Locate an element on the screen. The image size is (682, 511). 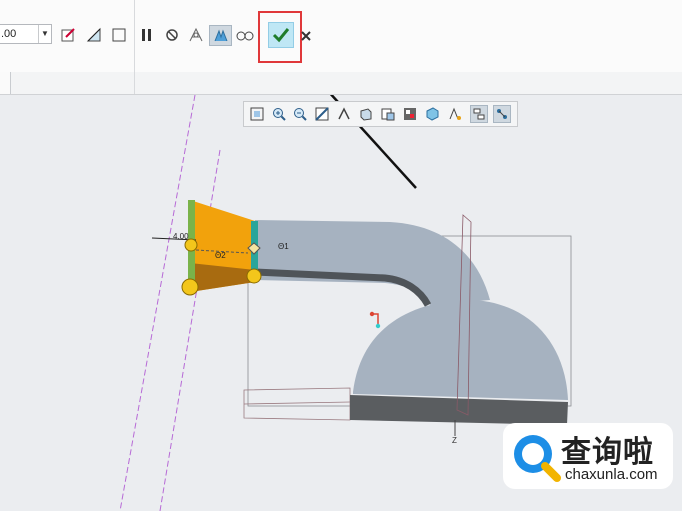
ok-check-icon is located at coordinates (281, 35).